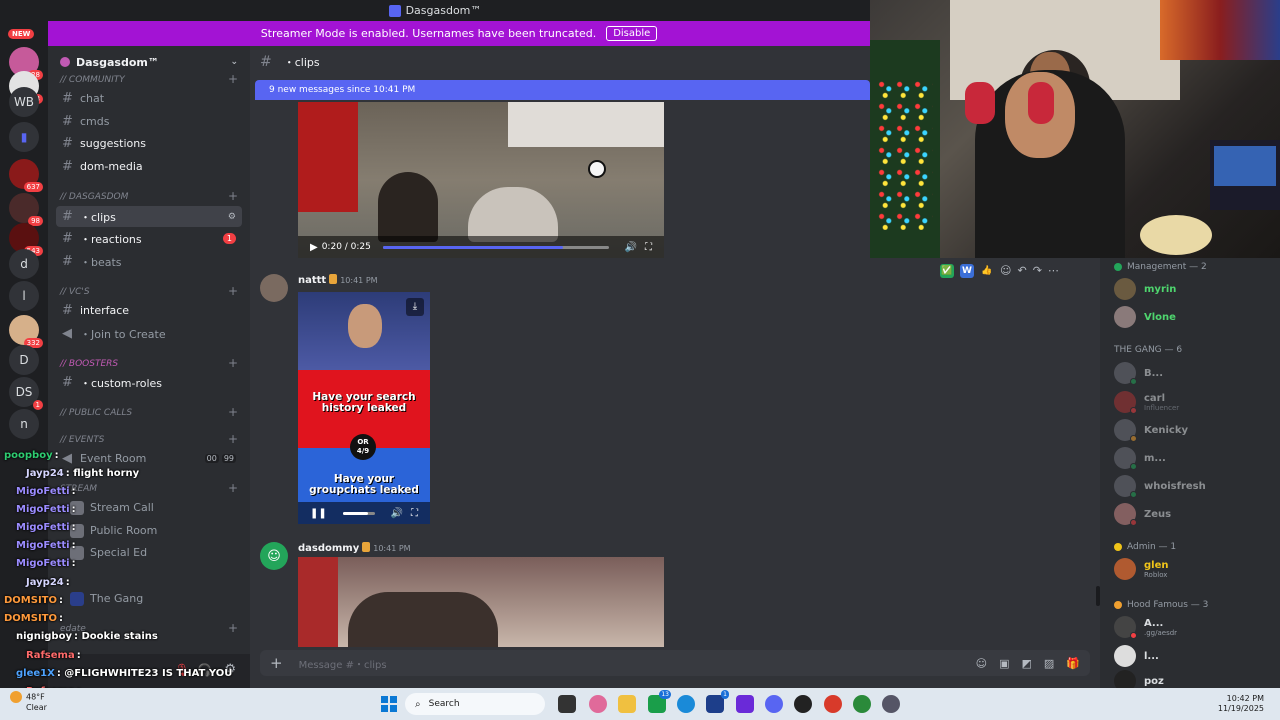  Describe the element at coordinates (947, 271) in the screenshot. I see `reaction-check: ✅` at that location.